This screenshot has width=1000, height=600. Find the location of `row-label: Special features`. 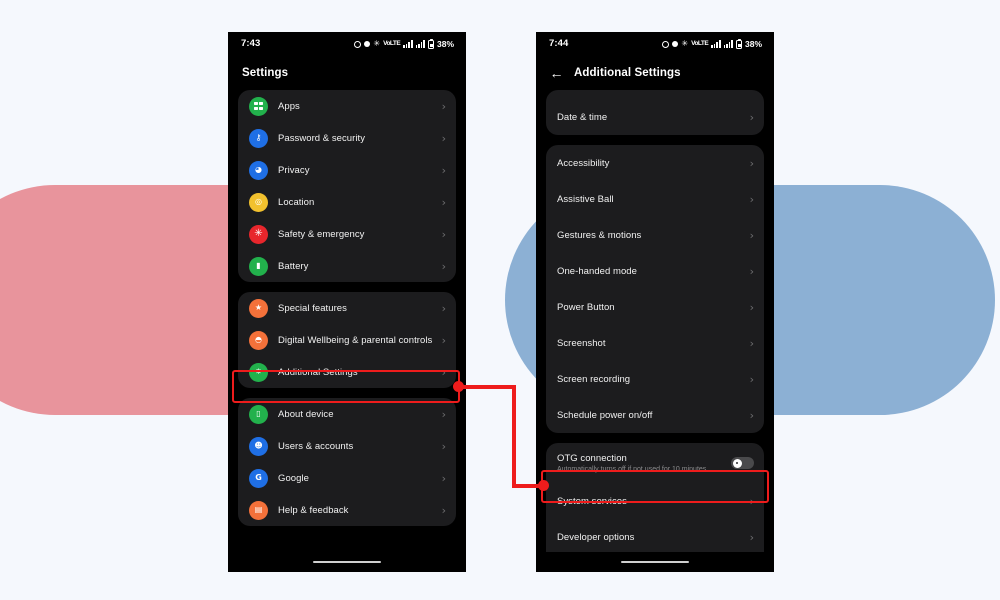

row-label: Special features is located at coordinates (312, 308).